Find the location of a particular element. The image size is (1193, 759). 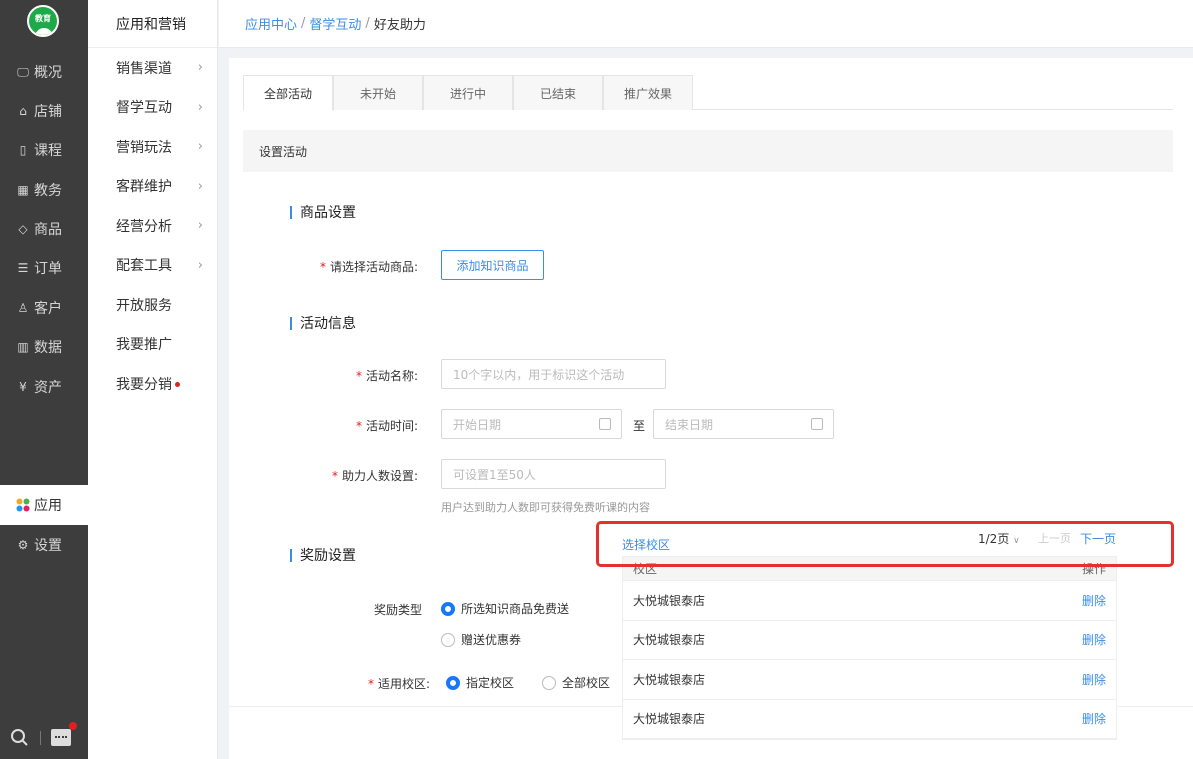

activity-time-label: * 活动时间: is located at coordinates (386, 426).